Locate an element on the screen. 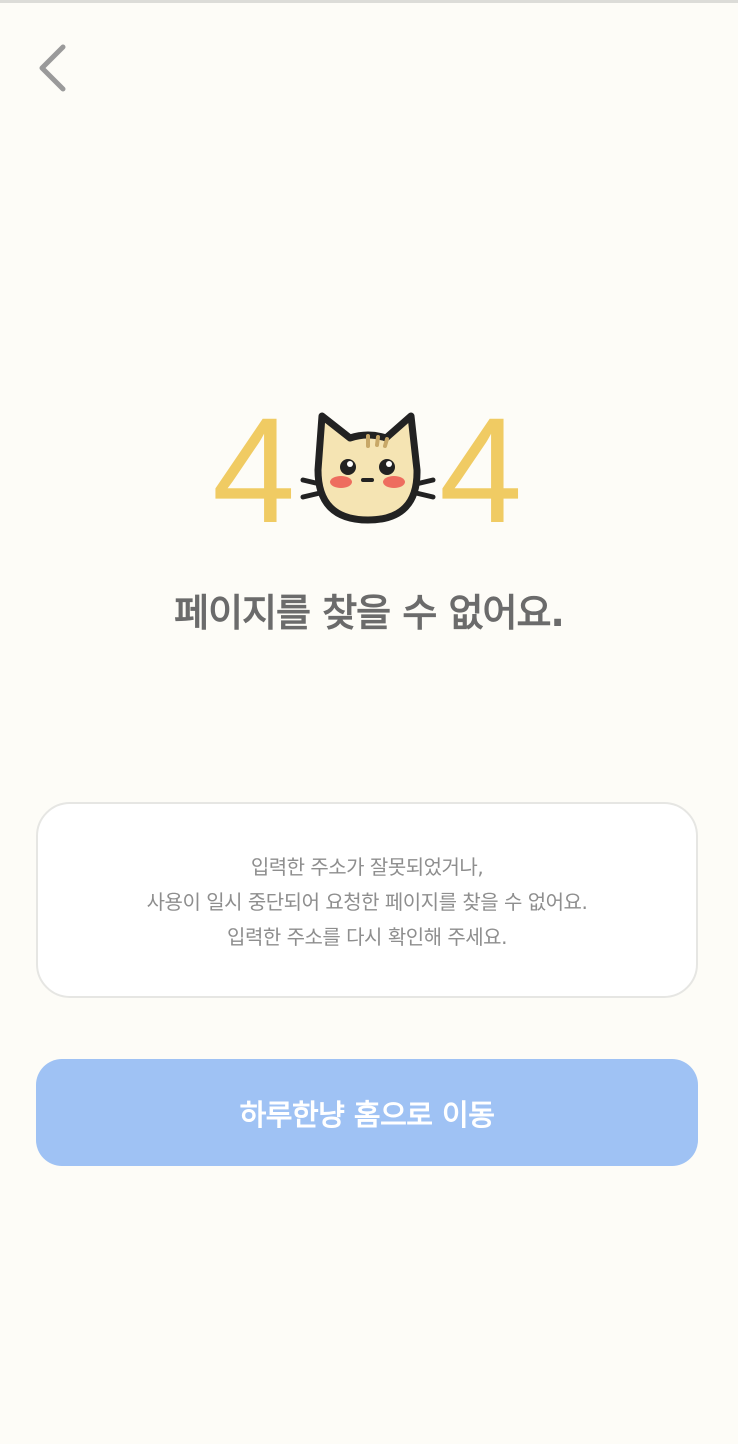  cat-face-icon is located at coordinates (368, 468).